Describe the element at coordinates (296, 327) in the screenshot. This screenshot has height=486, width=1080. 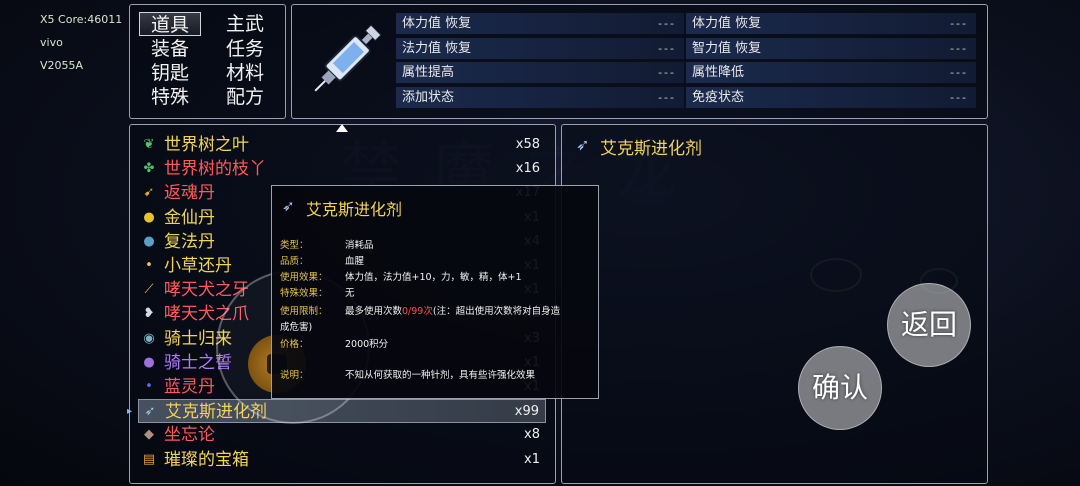
I see `tooltip-limit-line2: 成危害)` at that location.